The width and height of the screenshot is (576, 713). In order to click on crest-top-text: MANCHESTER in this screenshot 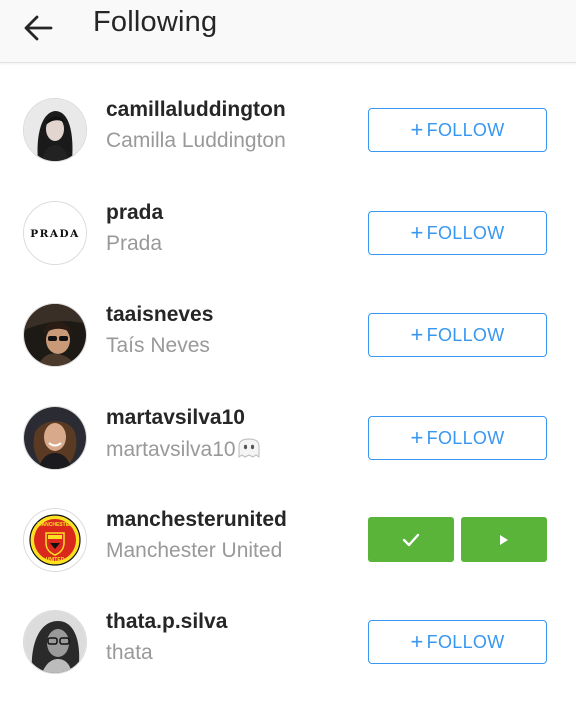, I will do `click(55, 525)`.